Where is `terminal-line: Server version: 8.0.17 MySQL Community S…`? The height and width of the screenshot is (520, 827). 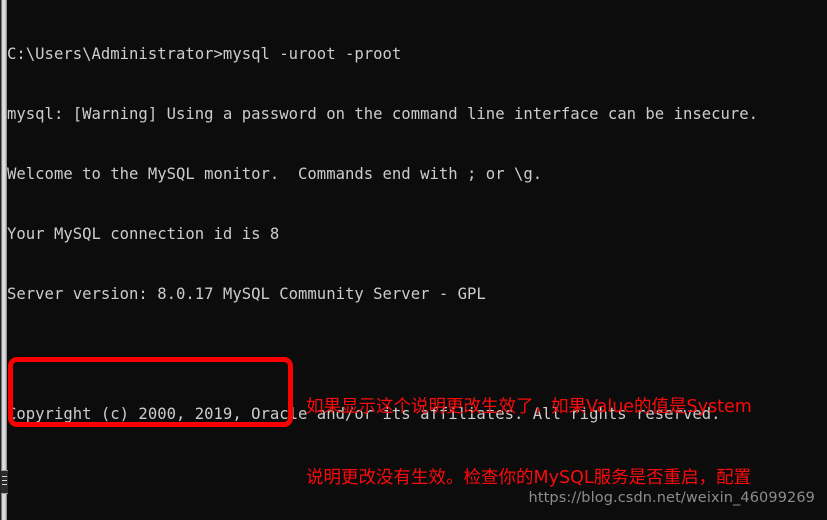 terminal-line: Server version: 8.0.17 MySQL Community S… is located at coordinates (246, 294).